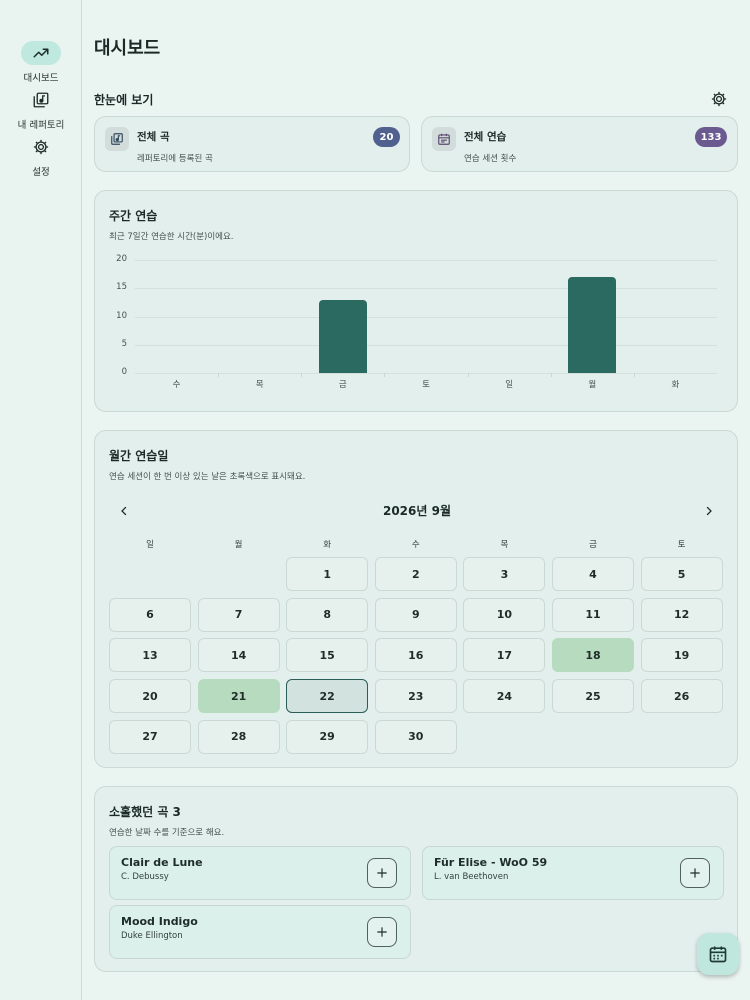 This screenshot has height=1000, width=750. Describe the element at coordinates (41, 78) in the screenshot. I see `nav-label-dashboard: 대시보드` at that location.